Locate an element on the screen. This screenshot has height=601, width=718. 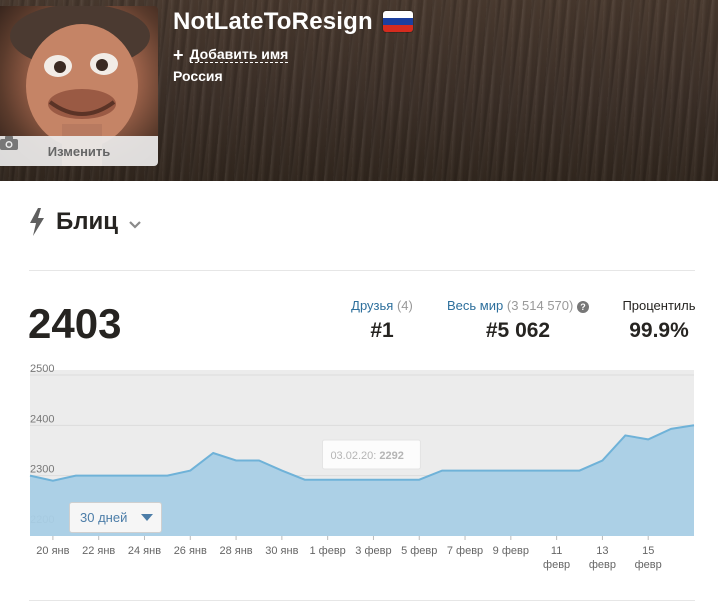
tooltip-value: 2292 is located at coordinates (391, 456).